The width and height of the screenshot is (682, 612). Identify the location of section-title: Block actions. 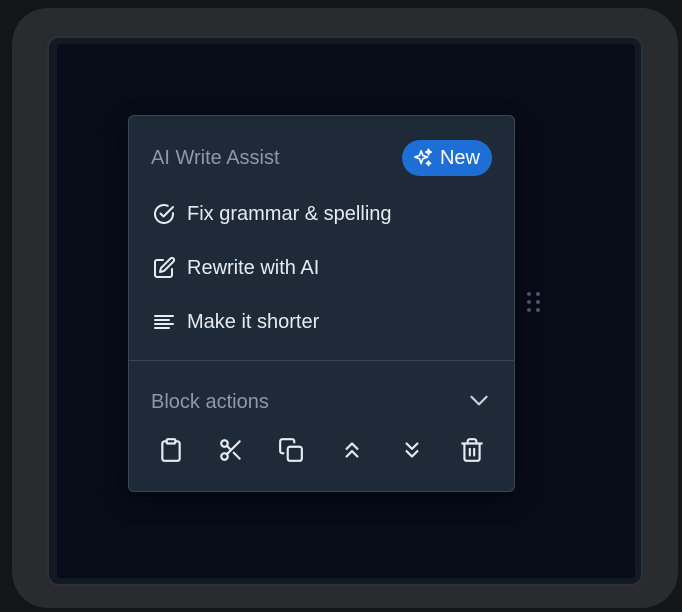
(210, 401).